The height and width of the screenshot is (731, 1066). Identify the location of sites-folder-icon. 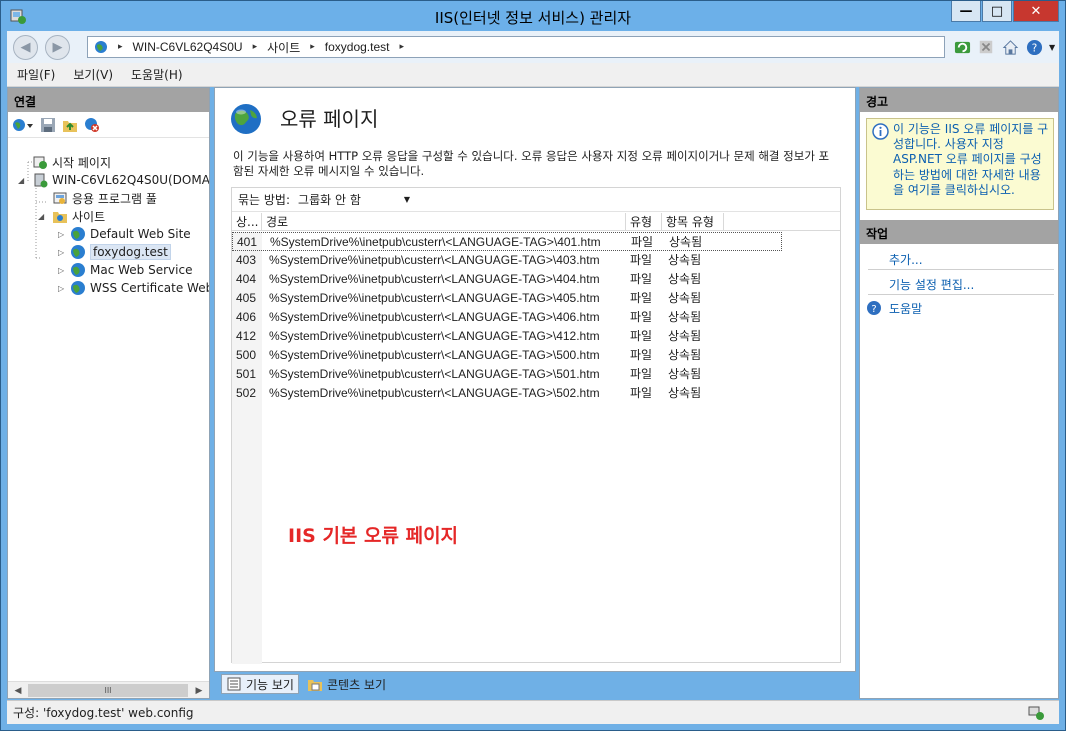
(60, 217).